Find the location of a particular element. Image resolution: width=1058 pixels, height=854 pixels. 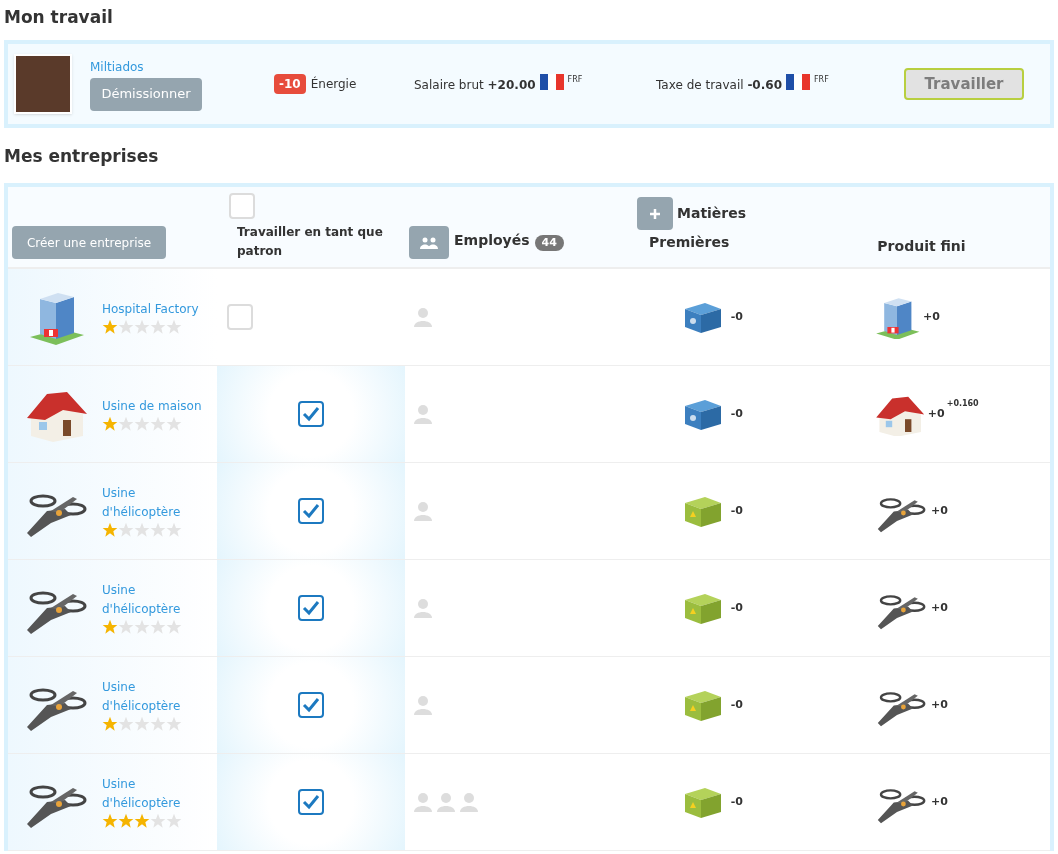

company-link: Usine de maison is located at coordinates (155, 406).